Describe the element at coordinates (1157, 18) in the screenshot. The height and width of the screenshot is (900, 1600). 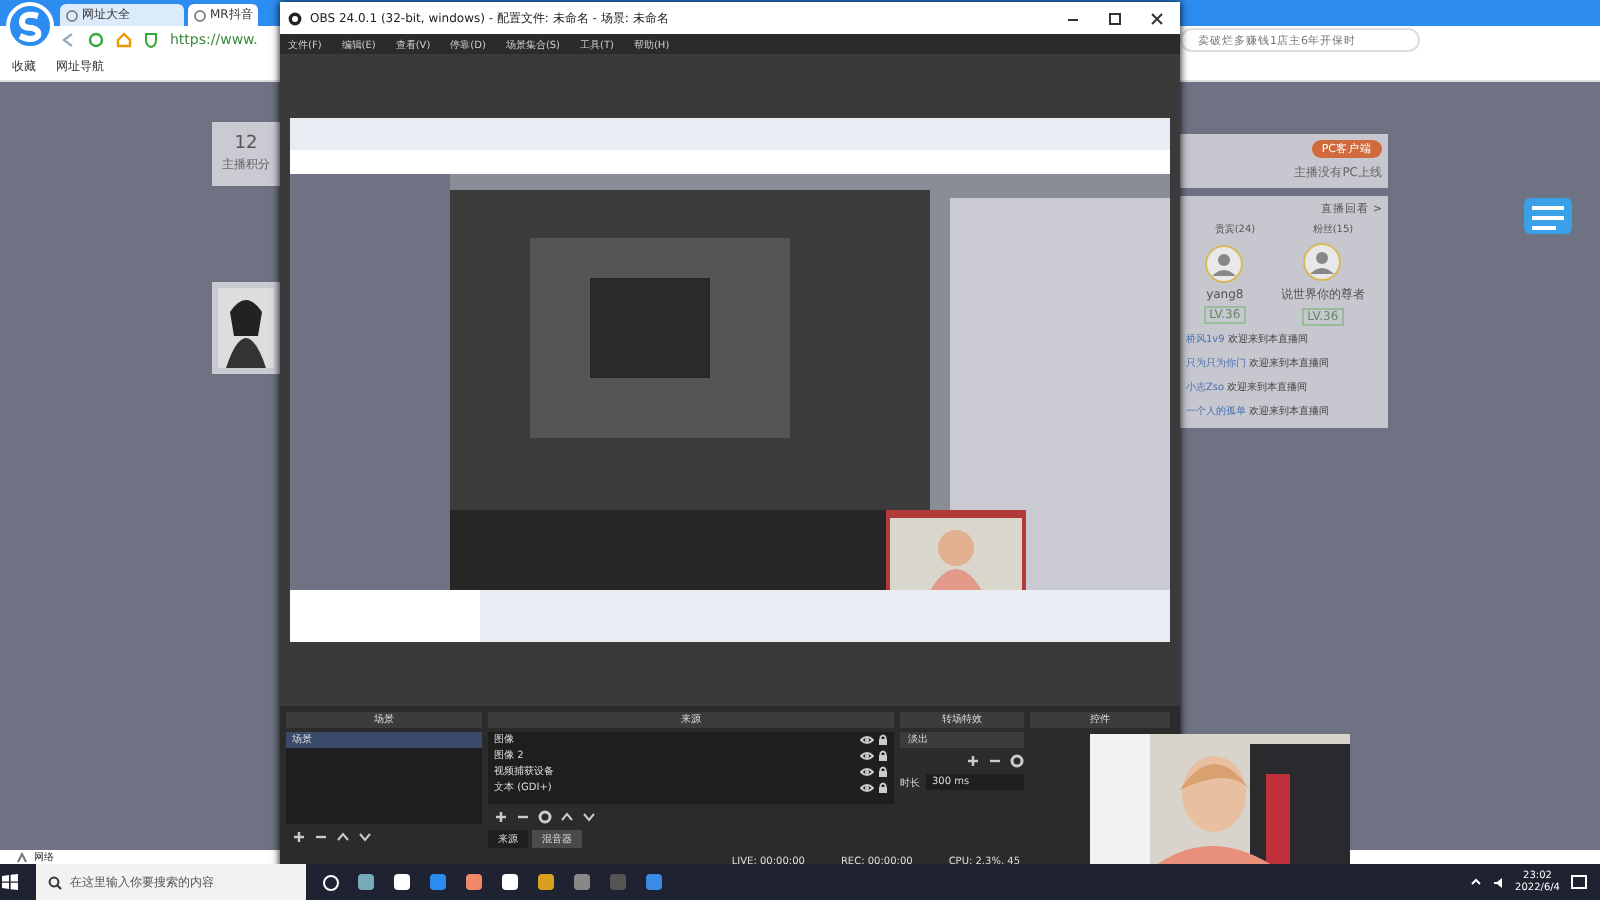
I see `close-icon` at that location.